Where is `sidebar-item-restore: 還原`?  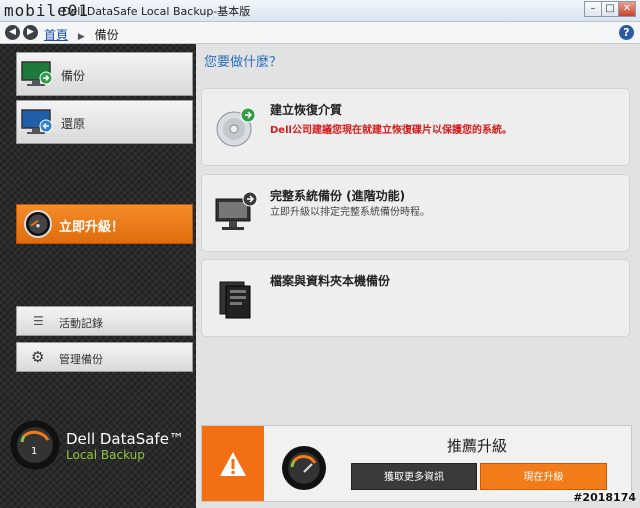
sidebar-item-restore: 還原 is located at coordinates (104, 122).